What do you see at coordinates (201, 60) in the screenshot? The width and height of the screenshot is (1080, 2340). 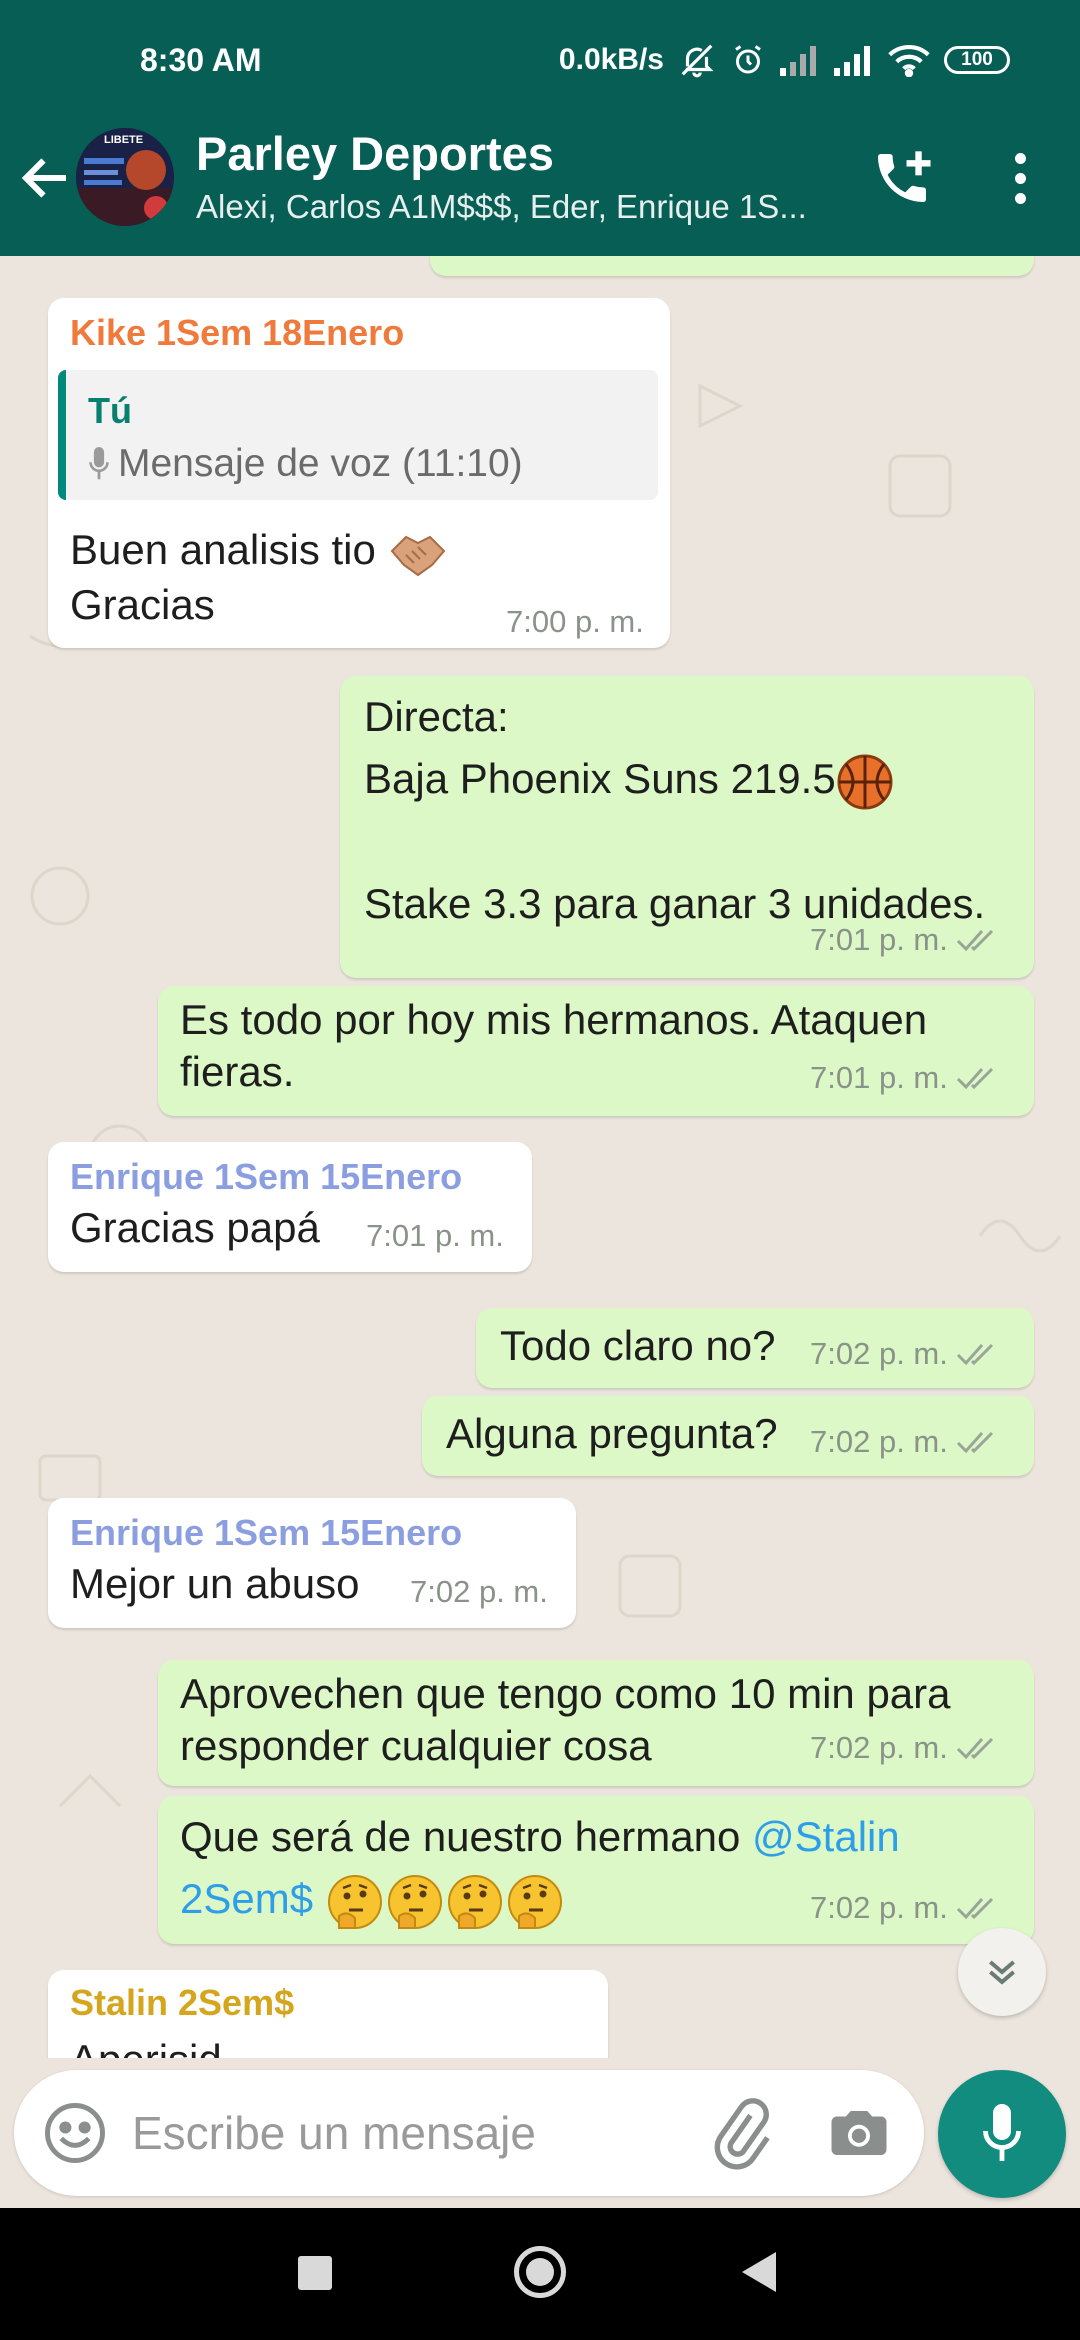 I see `status-time: 8:30 AM` at bounding box center [201, 60].